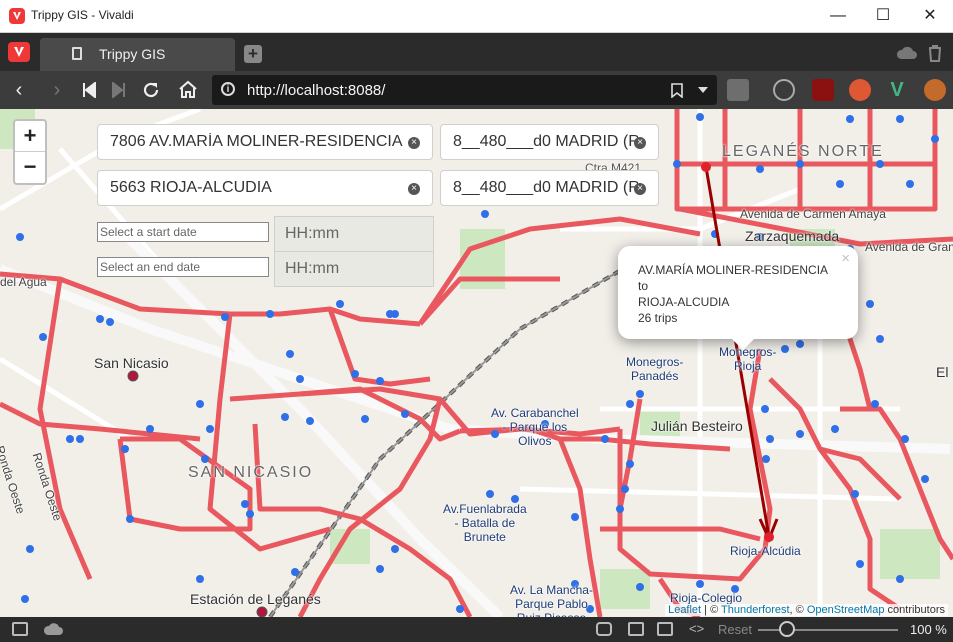 This screenshot has width=953, height=642. Describe the element at coordinates (188, 89) in the screenshot. I see `home-icon` at that location.